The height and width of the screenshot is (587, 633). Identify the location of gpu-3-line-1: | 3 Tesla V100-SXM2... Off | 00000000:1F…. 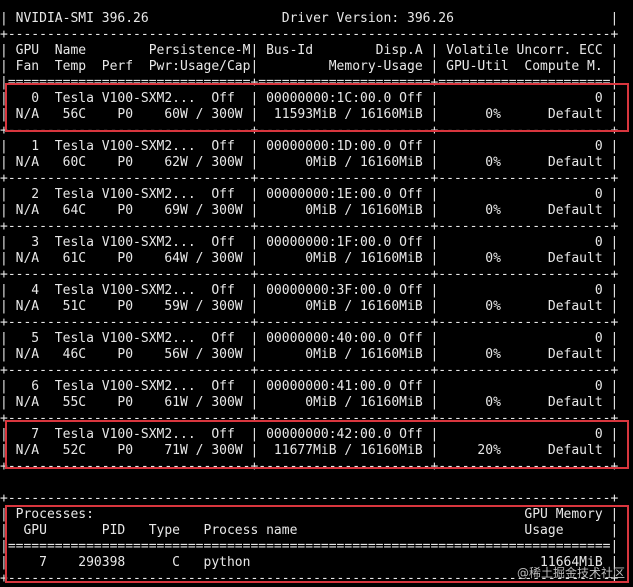
(309, 242).